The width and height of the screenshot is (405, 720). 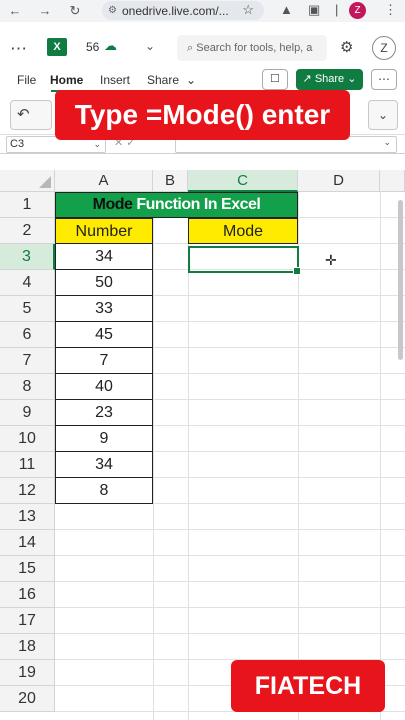 I want to click on number-cell: 7, so click(x=104, y=361).